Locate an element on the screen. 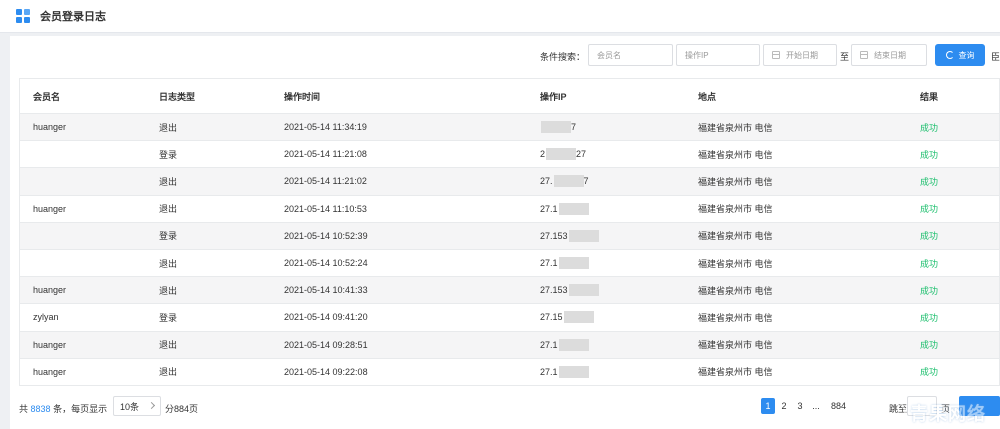  ip-visible-prefix: 27.15 is located at coordinates (551, 317).